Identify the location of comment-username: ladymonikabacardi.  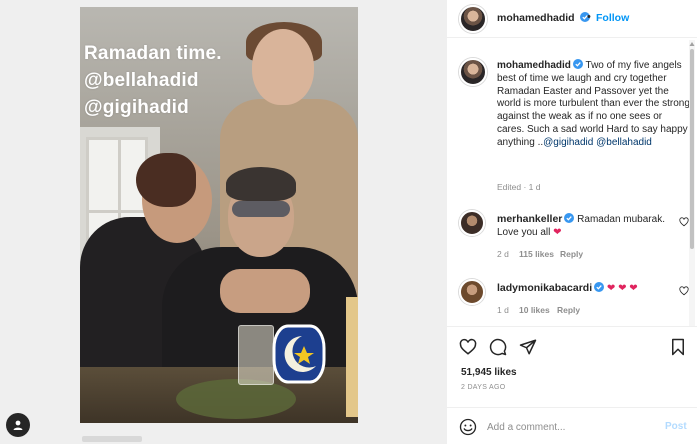
(544, 288).